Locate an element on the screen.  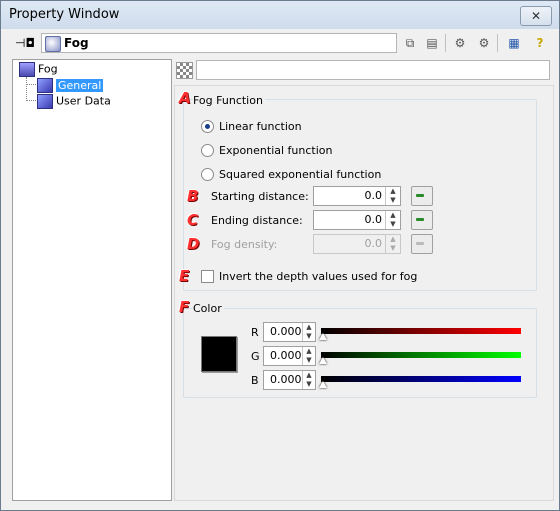
close-icon: ✕ is located at coordinates (536, 16).